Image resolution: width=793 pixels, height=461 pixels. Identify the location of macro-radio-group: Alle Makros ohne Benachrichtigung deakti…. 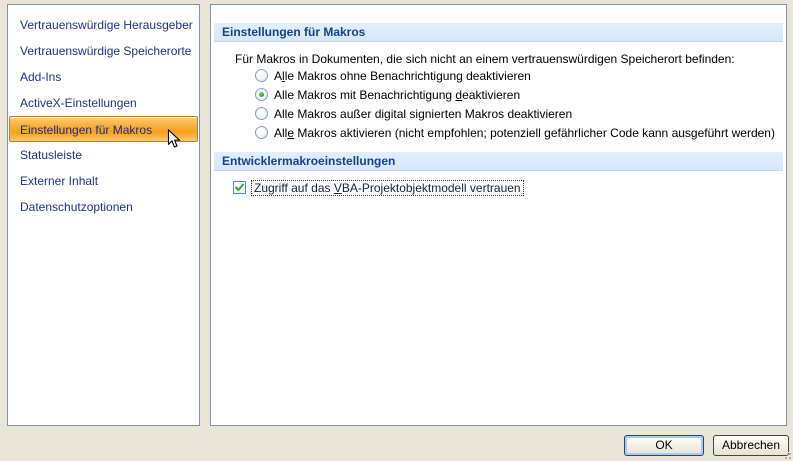
(515, 104).